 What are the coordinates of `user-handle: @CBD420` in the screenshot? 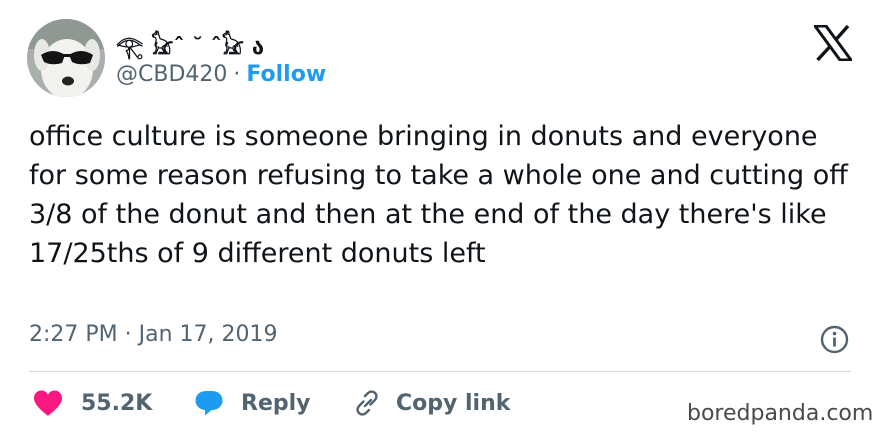 It's located at (171, 74).